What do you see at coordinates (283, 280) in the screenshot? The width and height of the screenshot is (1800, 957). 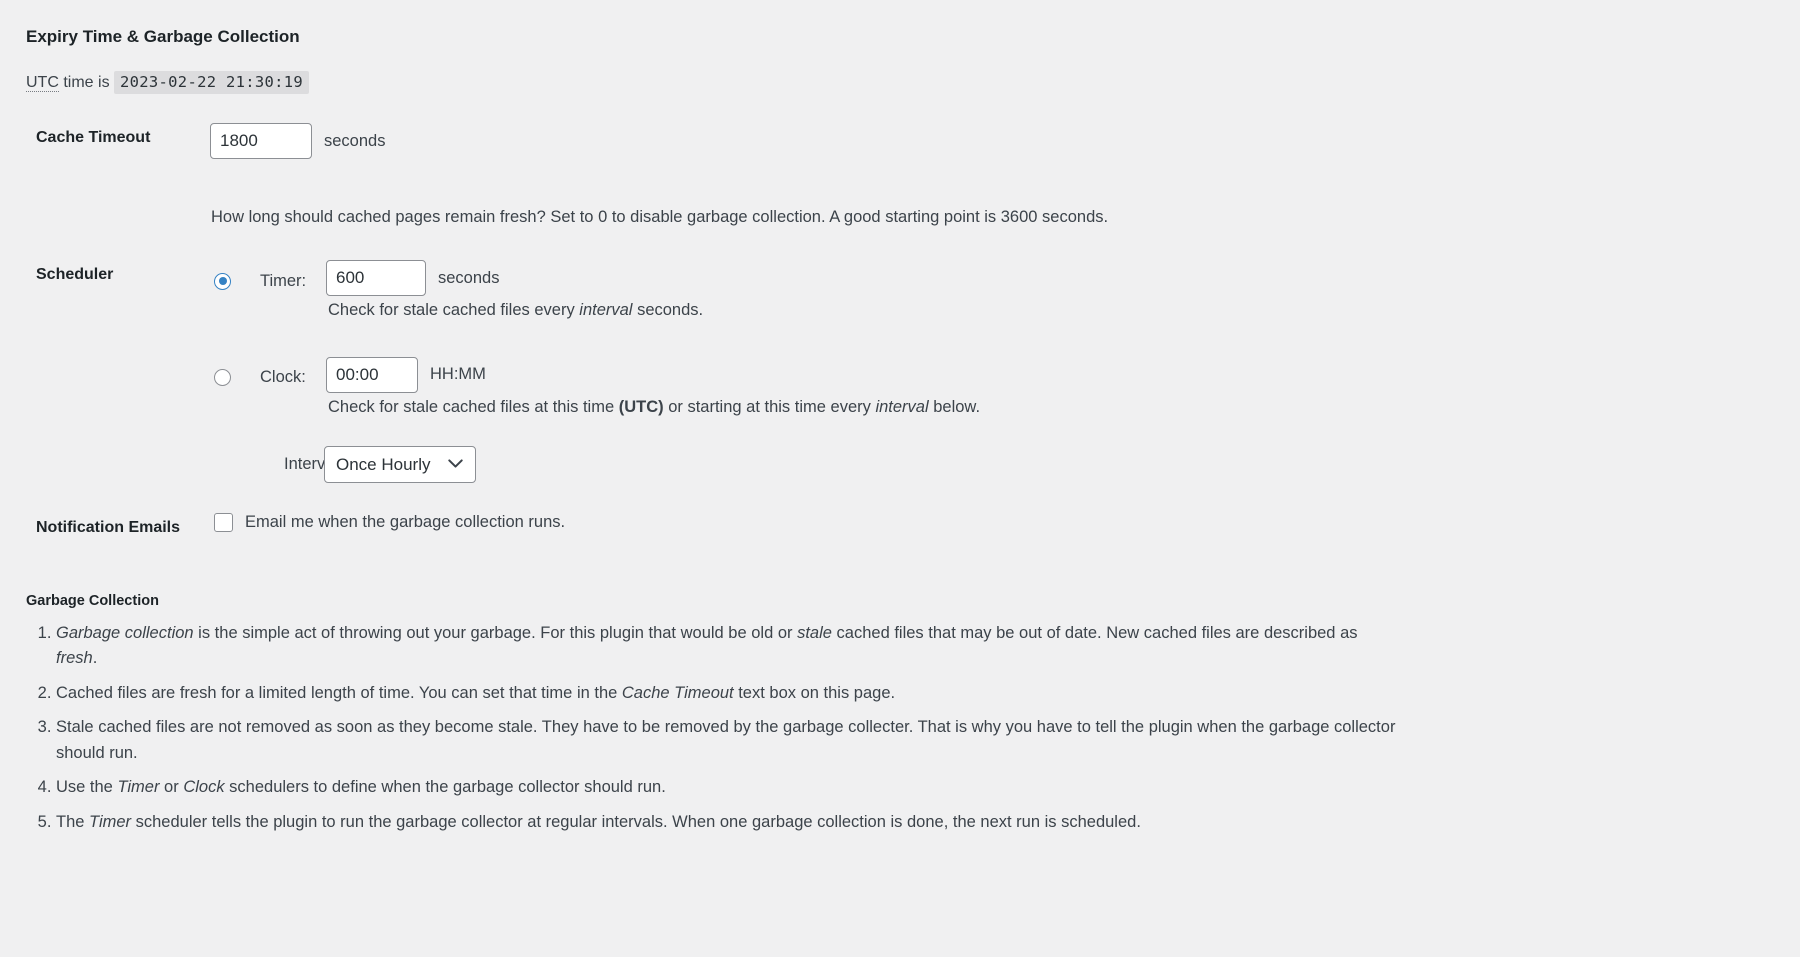 I see `timer-label: Timer:` at bounding box center [283, 280].